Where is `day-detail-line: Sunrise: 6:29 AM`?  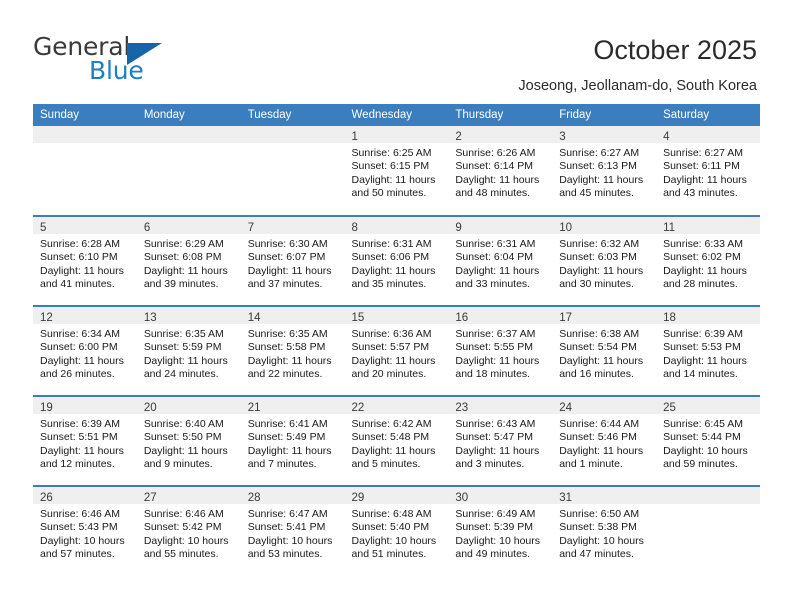 day-detail-line: Sunrise: 6:29 AM is located at coordinates (183, 244).